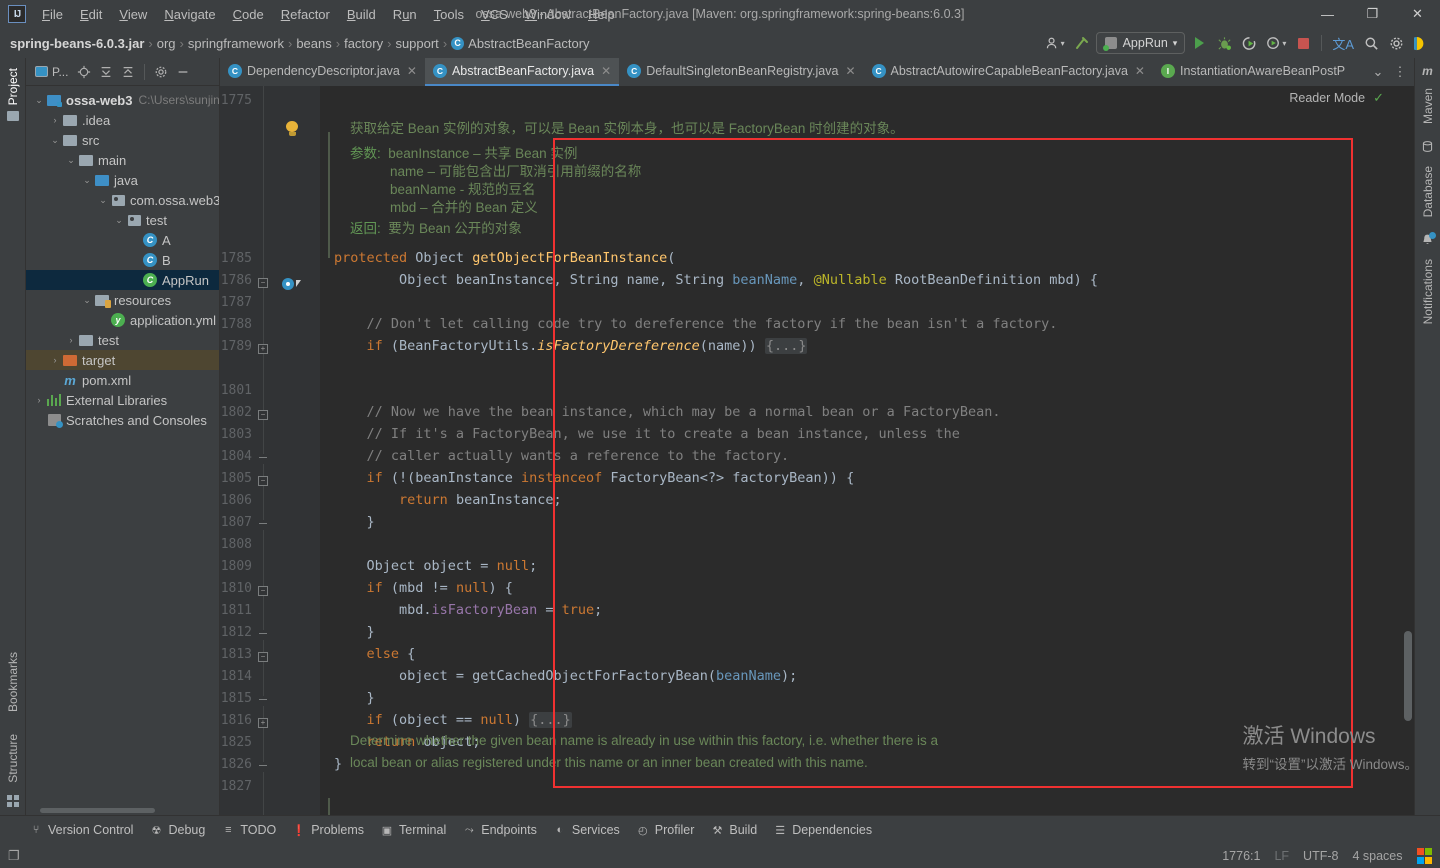 Image resolution: width=1440 pixels, height=868 pixels. Describe the element at coordinates (263, 723) in the screenshot. I see `code-fold-plus-icon: +` at that location.